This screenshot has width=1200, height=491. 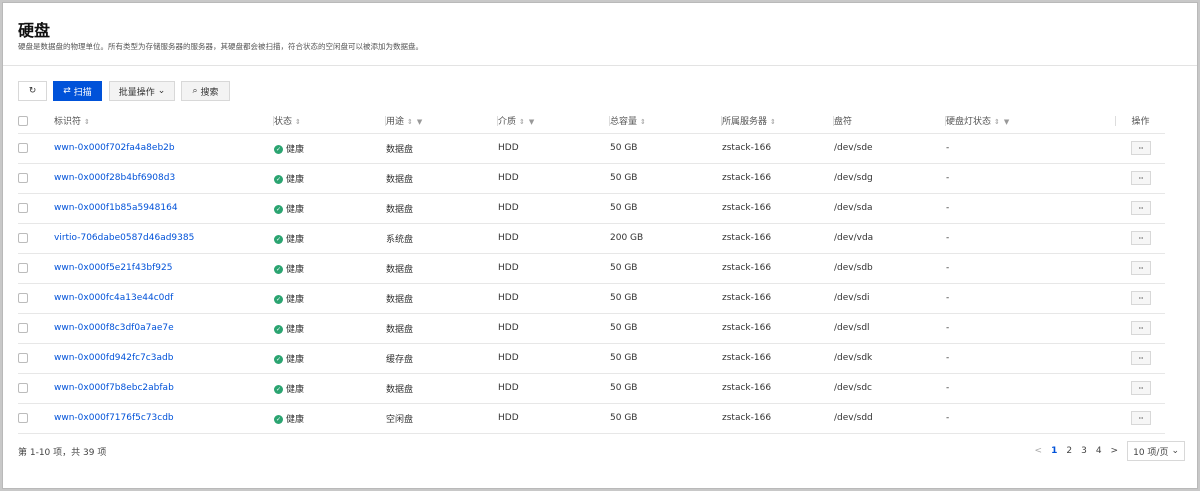 I want to click on page-button-1: 1, so click(x=1054, y=451).